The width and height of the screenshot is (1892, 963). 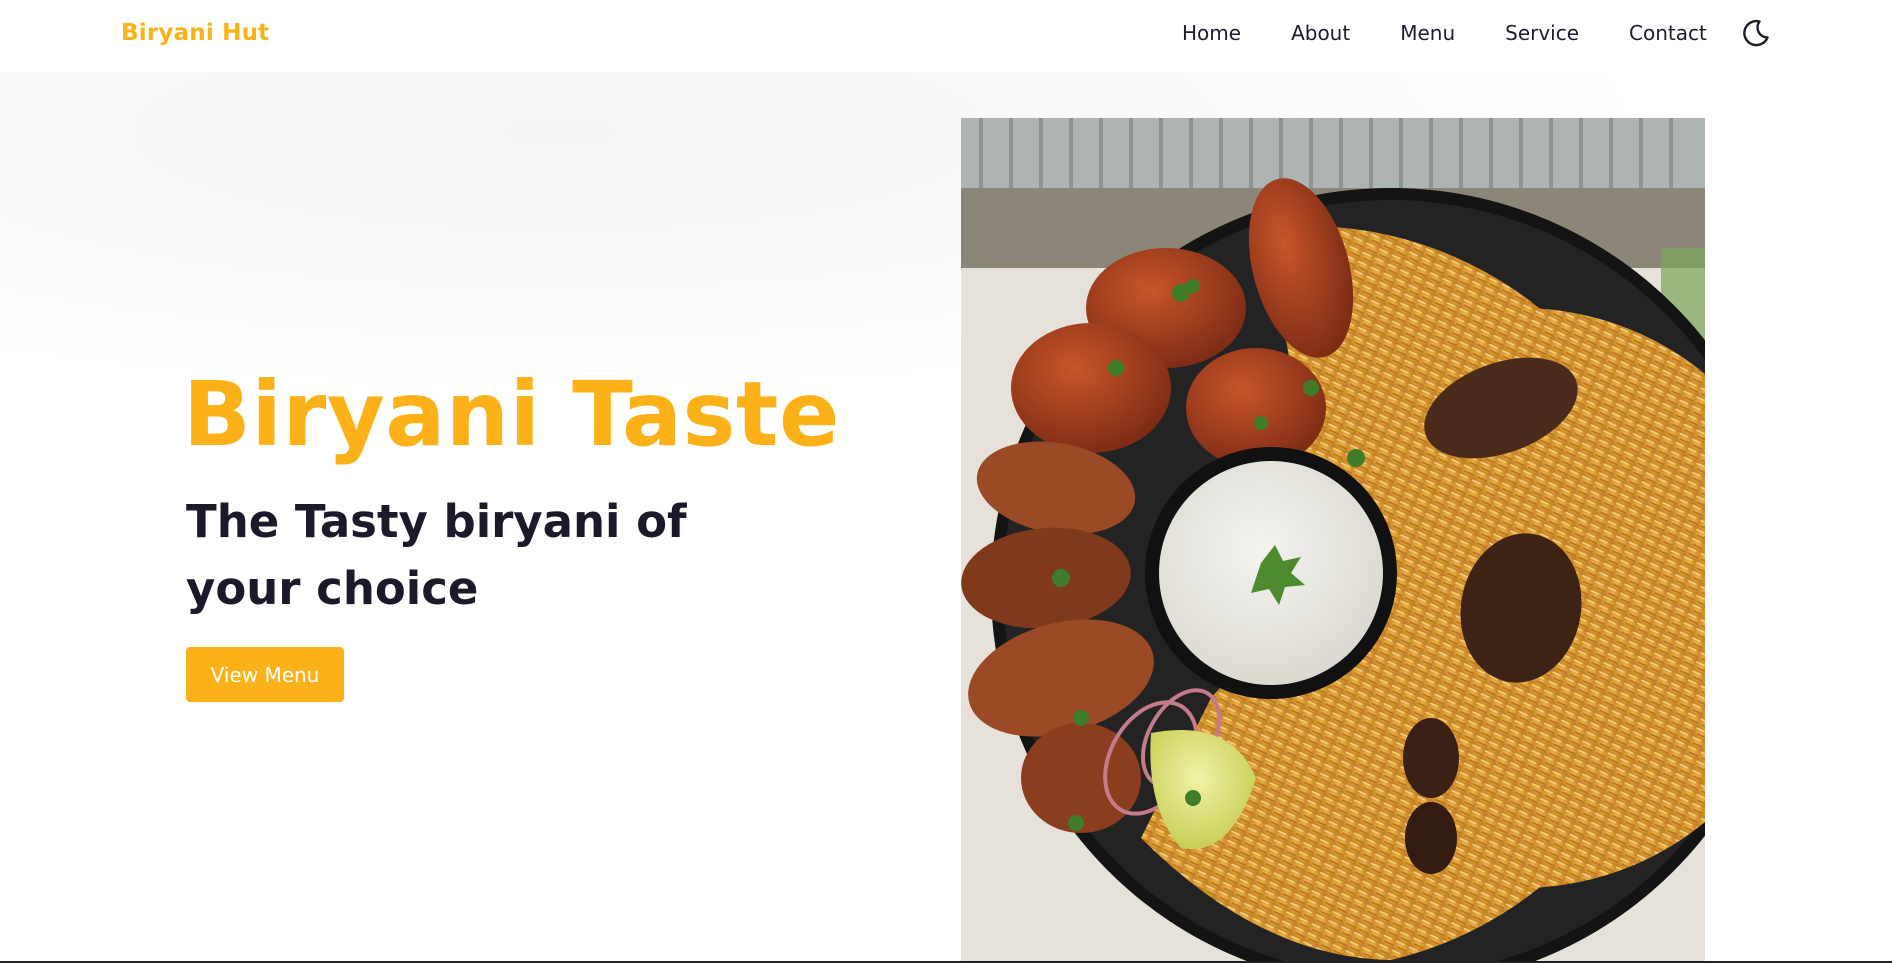 What do you see at coordinates (1427, 33) in the screenshot?
I see `nav-link-menu: Menu` at bounding box center [1427, 33].